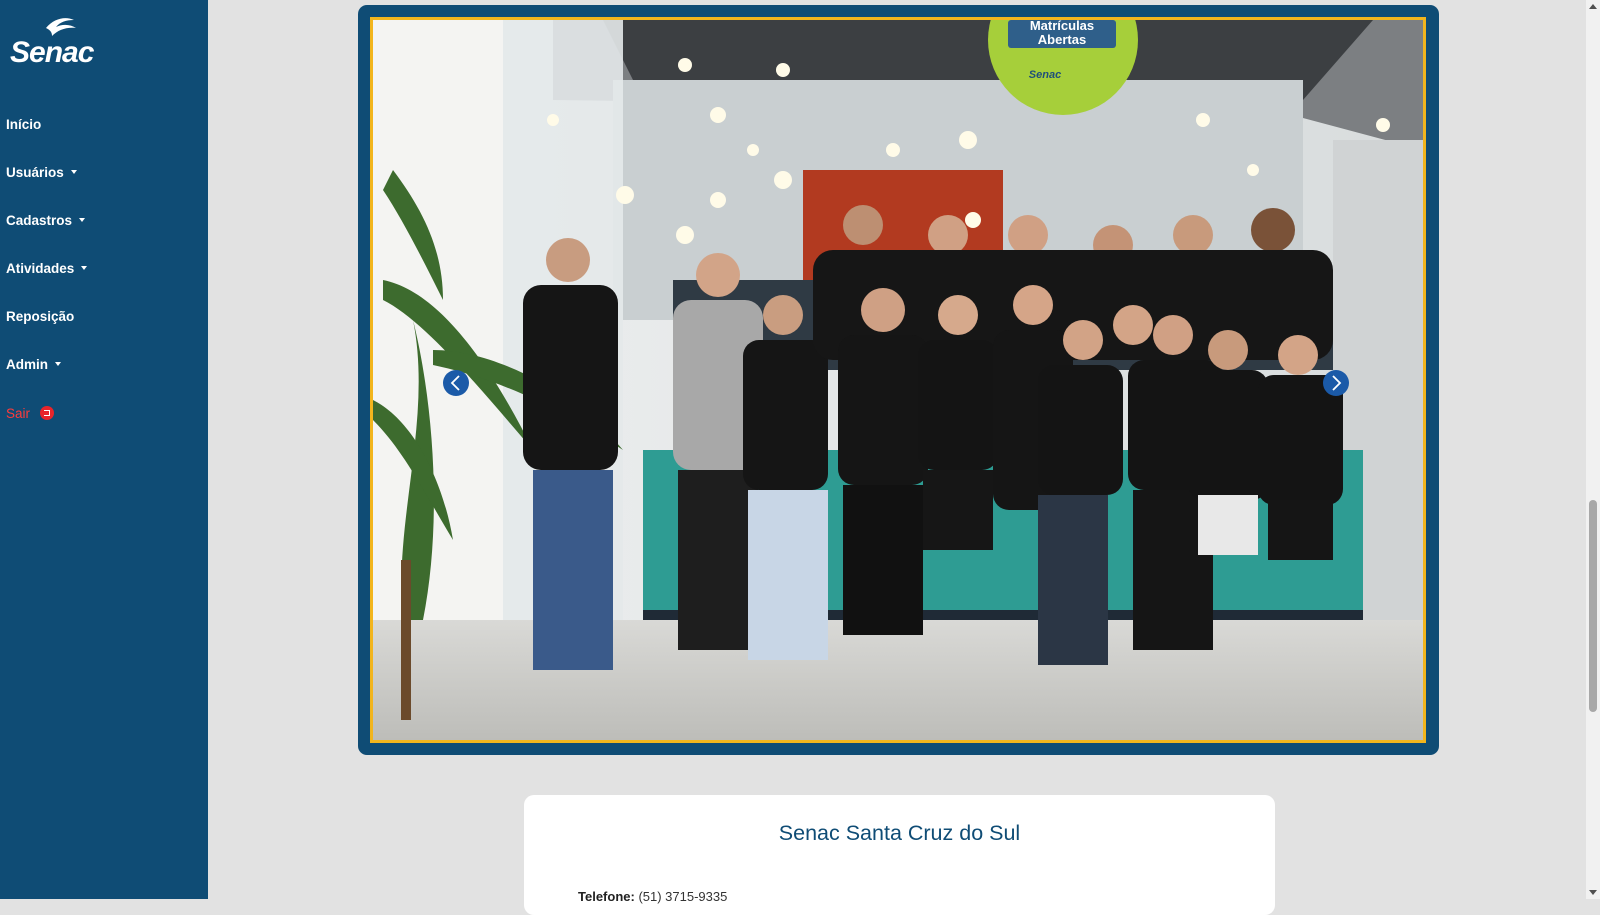 The height and width of the screenshot is (915, 1600). I want to click on sidebar-item-reposicao: Reposição, so click(40, 317).